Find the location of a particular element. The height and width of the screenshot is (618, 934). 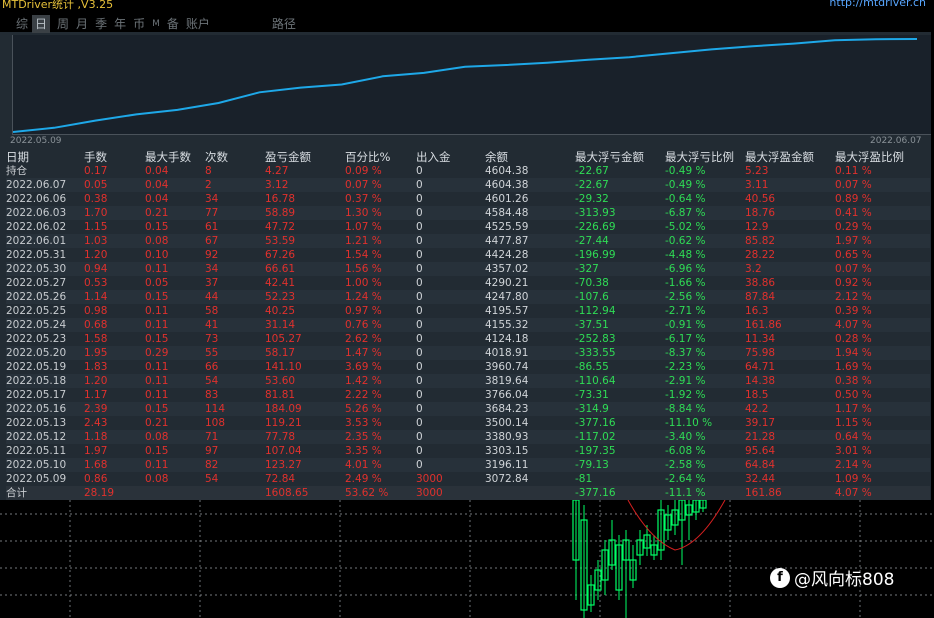

tab-8: 备 is located at coordinates (173, 24).